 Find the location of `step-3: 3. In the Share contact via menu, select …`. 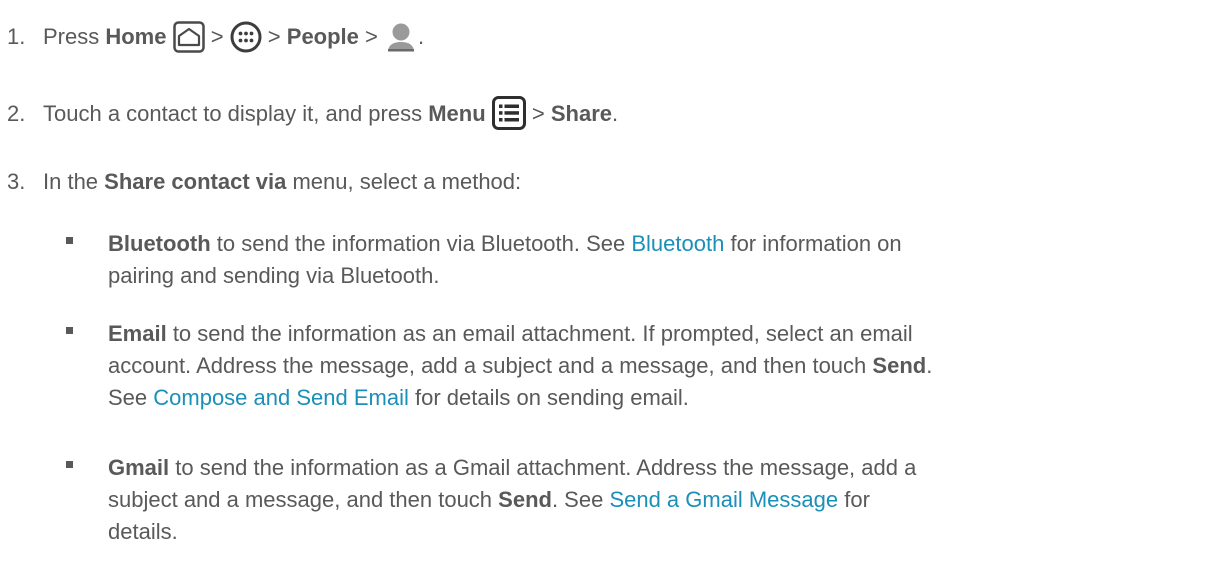

step-3: 3. In the Share contact via menu, select … is located at coordinates (264, 182).